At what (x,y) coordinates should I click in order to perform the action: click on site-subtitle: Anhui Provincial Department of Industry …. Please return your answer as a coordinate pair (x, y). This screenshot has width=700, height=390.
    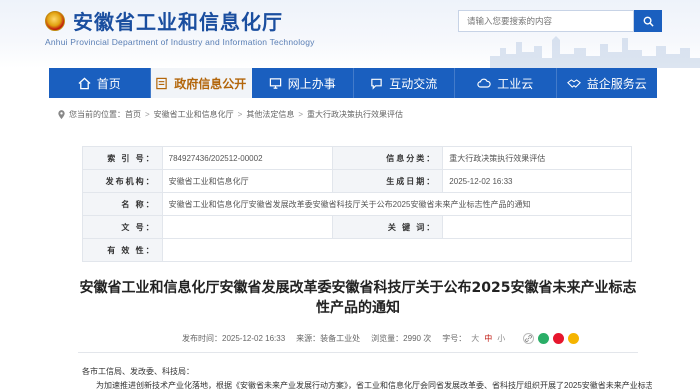
    Looking at the image, I should click on (180, 42).